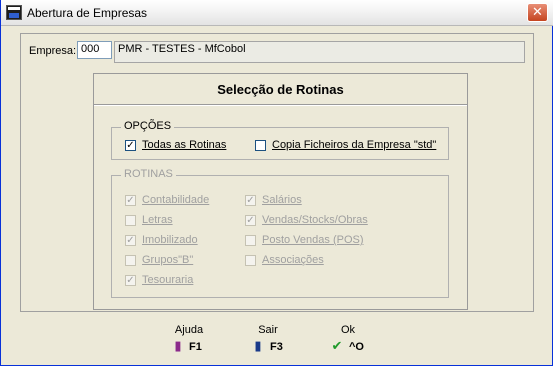 This screenshot has height=366, width=553. What do you see at coordinates (94, 50) in the screenshot?
I see `empresa-code-field: 000` at bounding box center [94, 50].